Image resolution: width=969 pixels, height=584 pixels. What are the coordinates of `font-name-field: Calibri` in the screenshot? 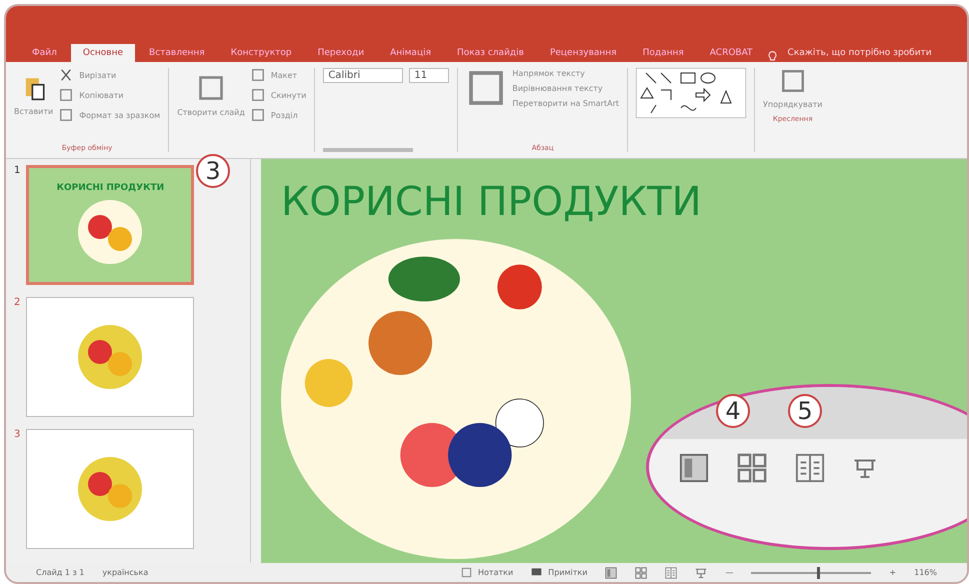 It's located at (363, 75).